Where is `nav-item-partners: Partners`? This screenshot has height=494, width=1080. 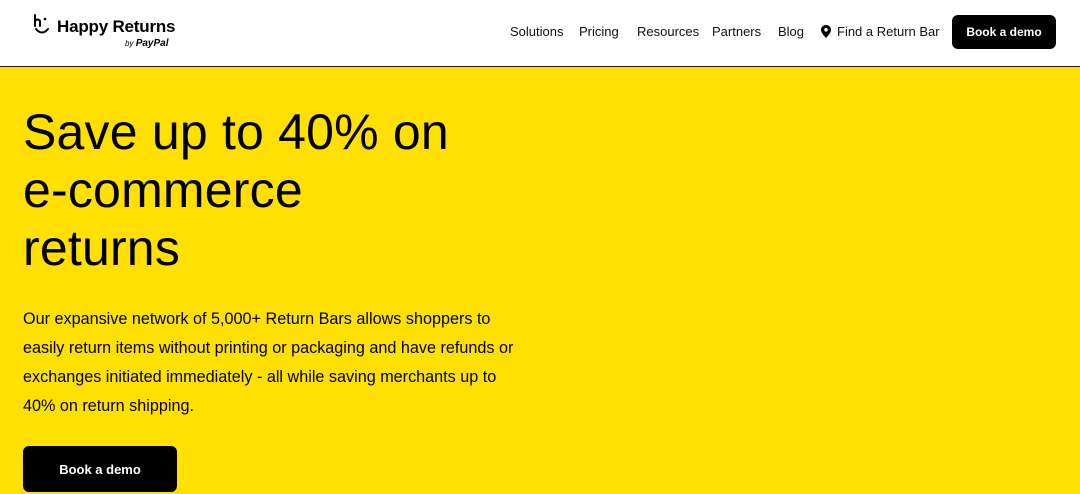 nav-item-partners: Partners is located at coordinates (736, 31).